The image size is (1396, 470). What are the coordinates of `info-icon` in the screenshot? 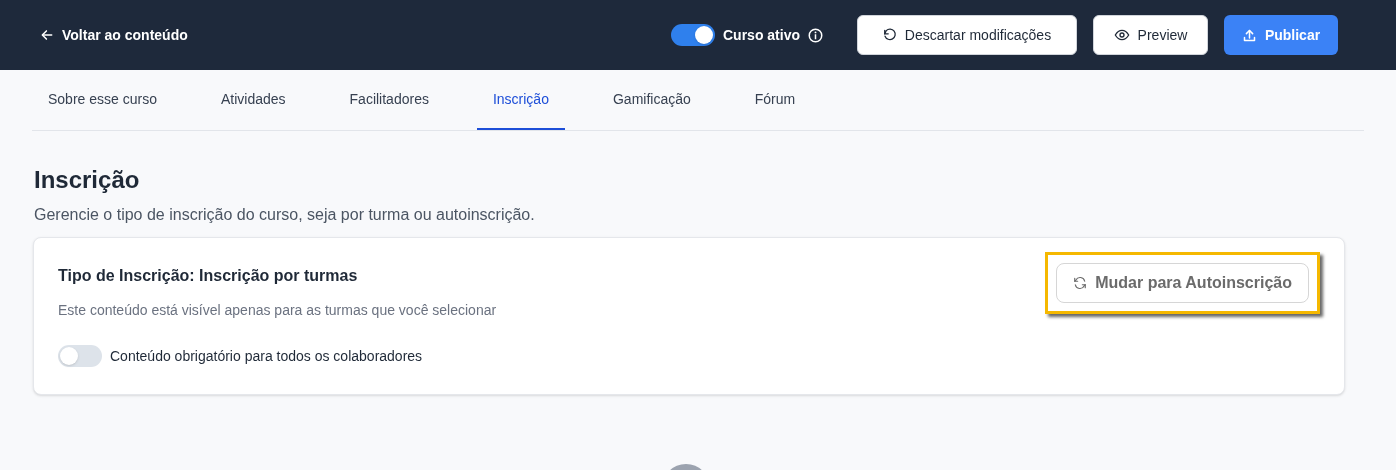 It's located at (815, 35).